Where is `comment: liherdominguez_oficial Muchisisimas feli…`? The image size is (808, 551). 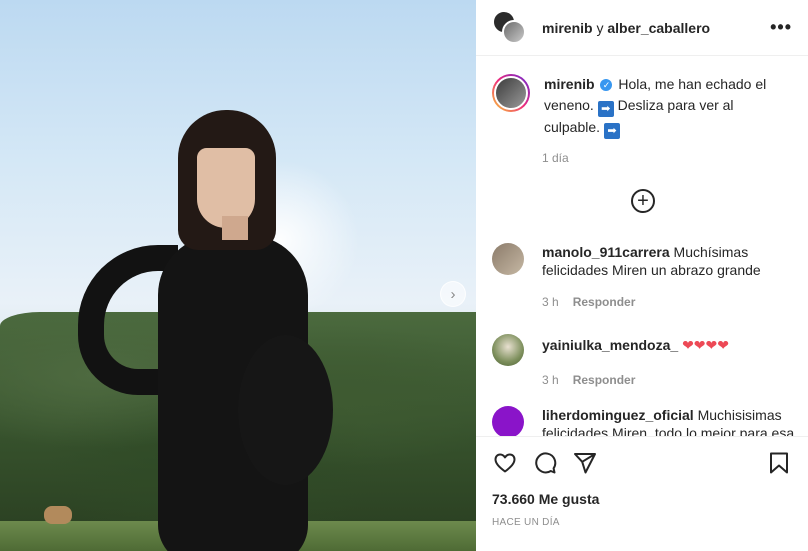 comment: liherdominguez_oficial Muchisisimas feli… is located at coordinates (644, 421).